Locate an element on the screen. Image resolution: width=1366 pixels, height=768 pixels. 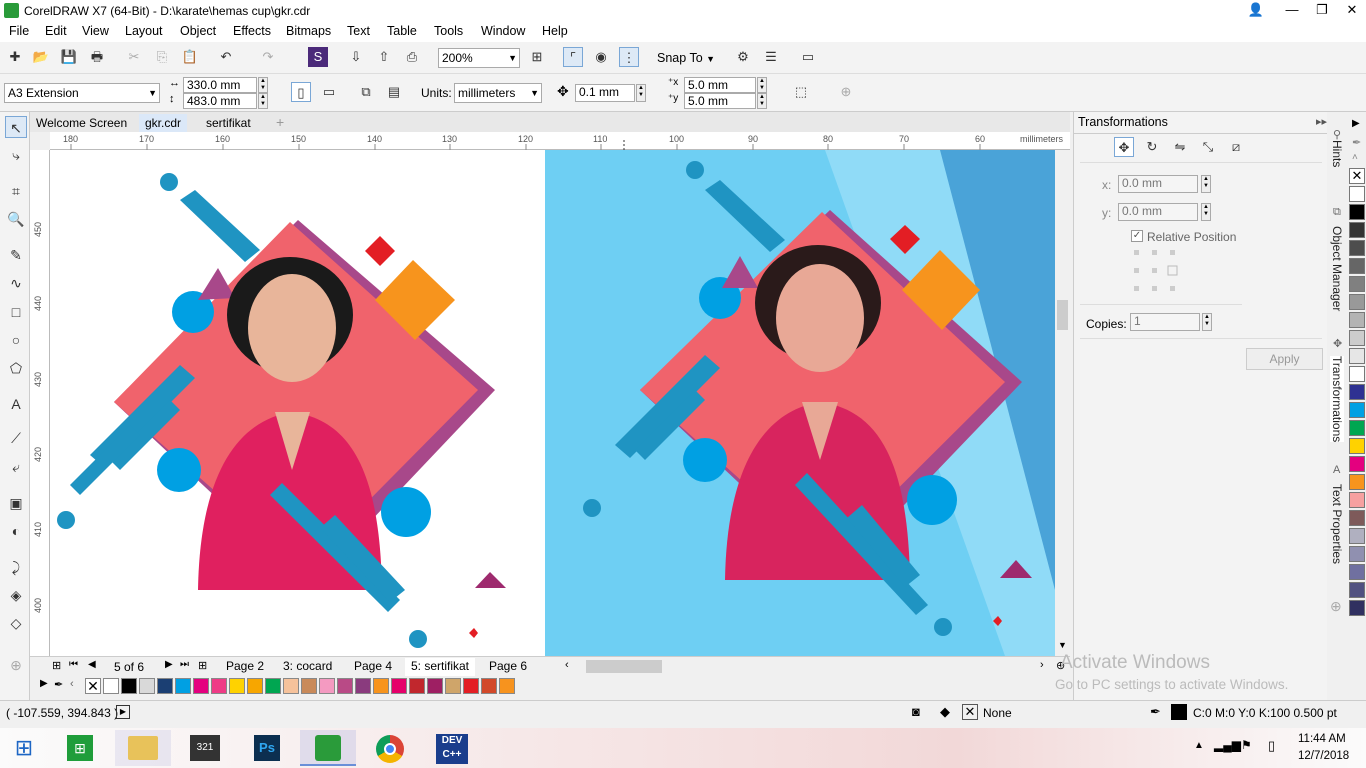
x-spinner: ▲ ▼ is located at coordinates (1206, 184).